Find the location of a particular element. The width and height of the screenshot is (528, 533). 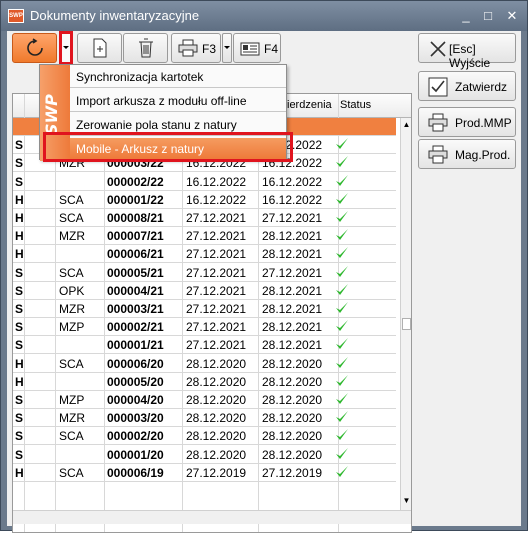

horizontal-scrollbar is located at coordinates (212, 517).